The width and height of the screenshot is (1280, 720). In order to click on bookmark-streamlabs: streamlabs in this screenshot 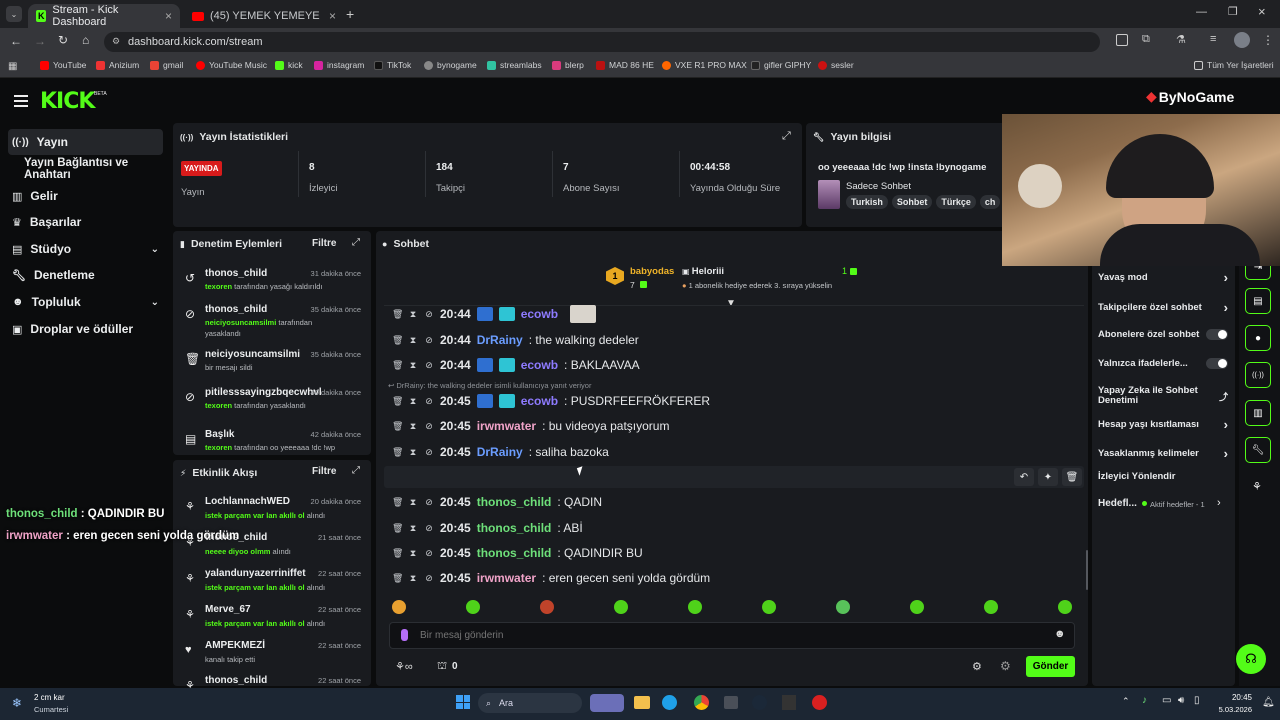, I will do `click(514, 65)`.